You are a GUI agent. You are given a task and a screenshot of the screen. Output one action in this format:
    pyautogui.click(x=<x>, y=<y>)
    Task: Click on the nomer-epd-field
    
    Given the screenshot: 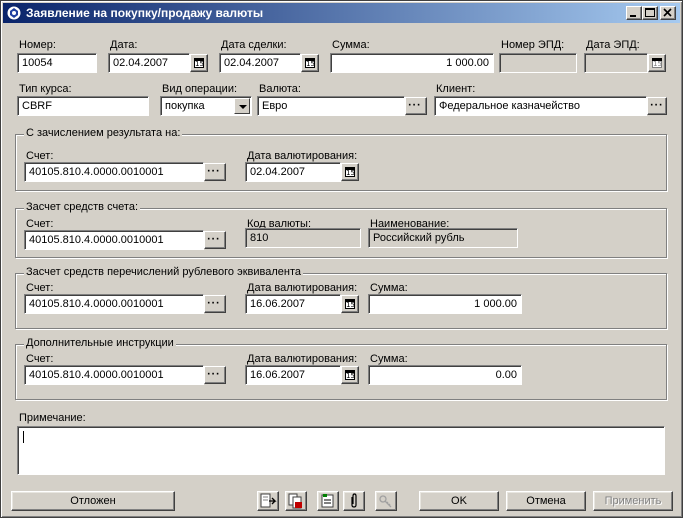 What is the action you would take?
    pyautogui.click(x=538, y=63)
    